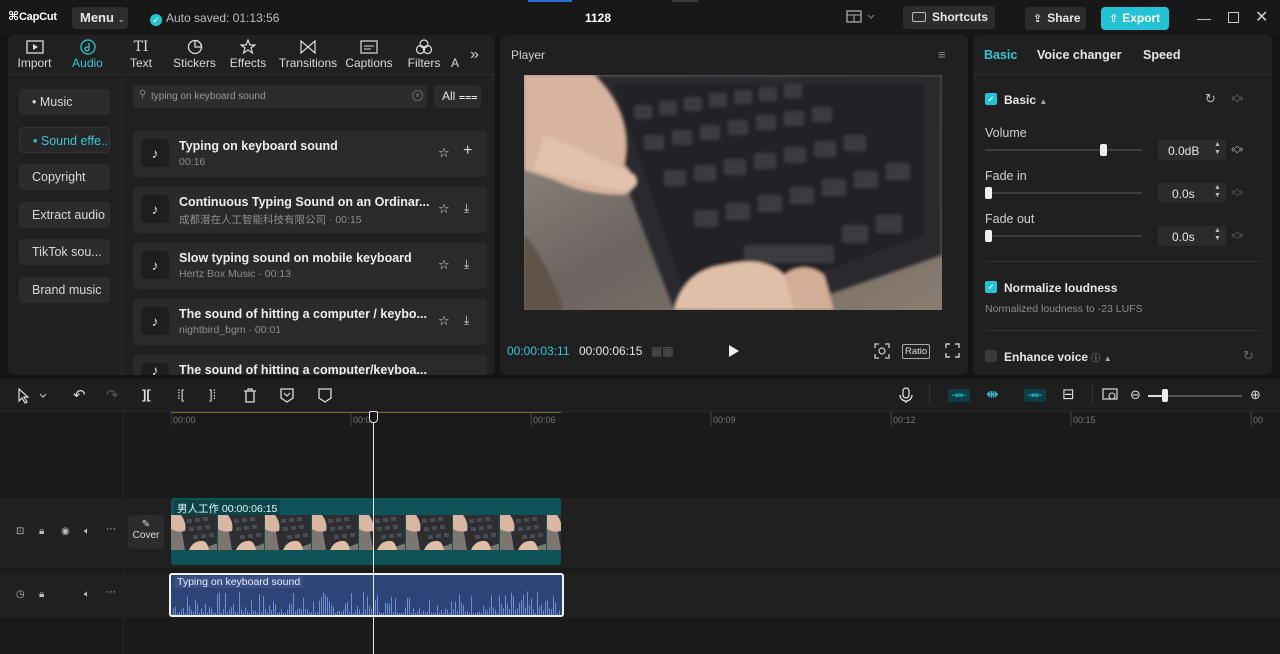 The height and width of the screenshot is (654, 1280). Describe the element at coordinates (369, 56) in the screenshot. I see `tab-captions: Captions` at that location.